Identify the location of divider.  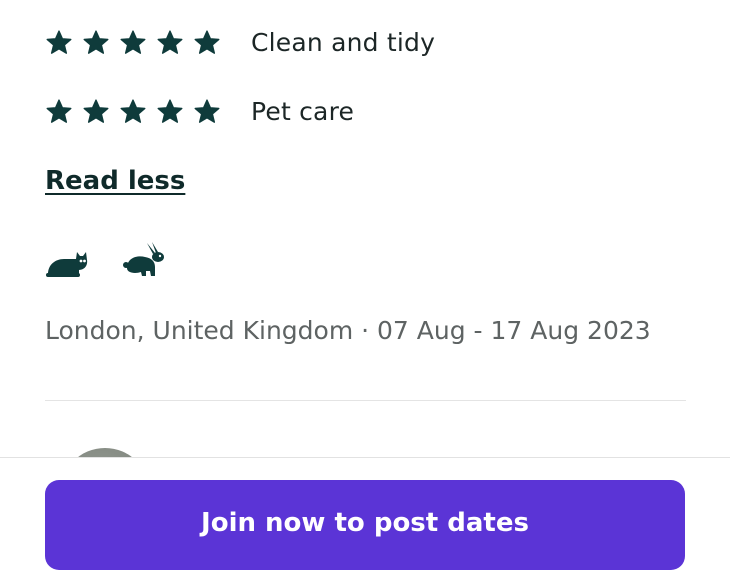
(365, 400).